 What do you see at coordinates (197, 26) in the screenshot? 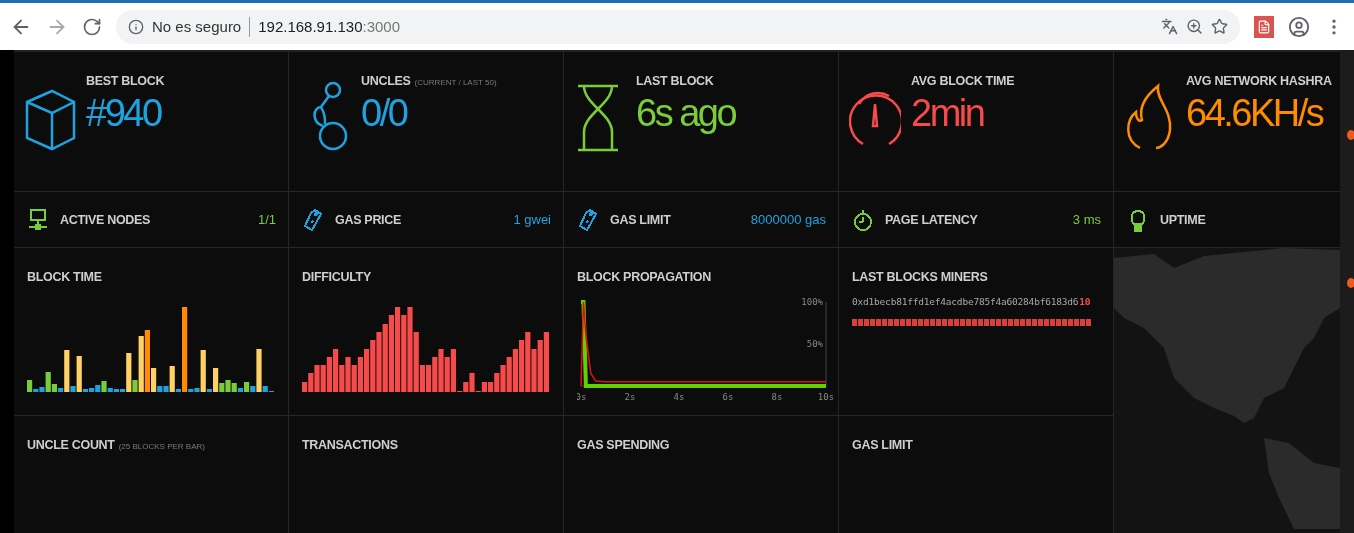
I see `security-label: No es seguro` at bounding box center [197, 26].